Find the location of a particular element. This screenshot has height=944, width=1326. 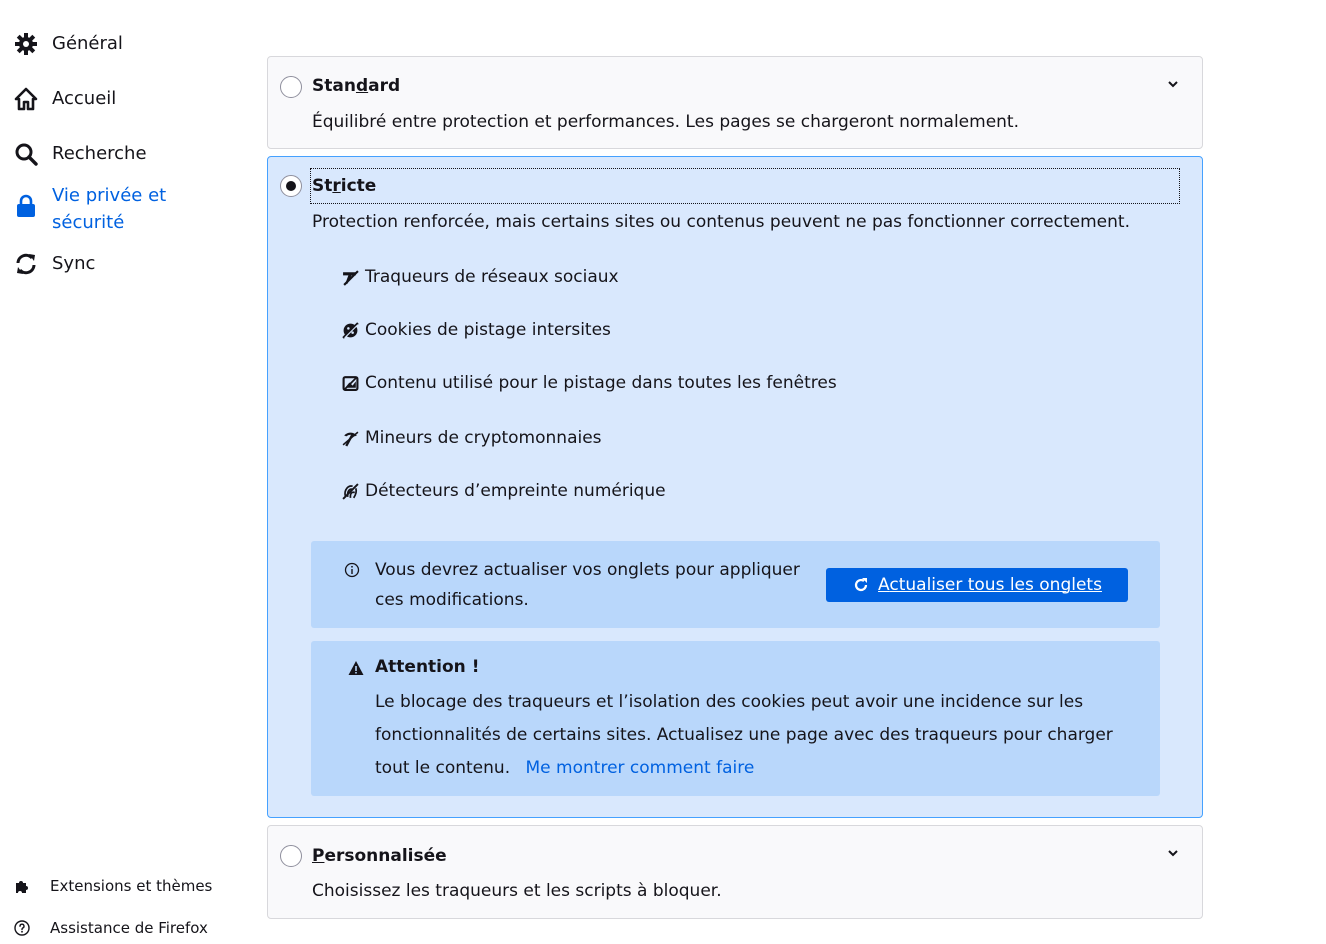

sidebar-item-general: Général is located at coordinates (68, 43).